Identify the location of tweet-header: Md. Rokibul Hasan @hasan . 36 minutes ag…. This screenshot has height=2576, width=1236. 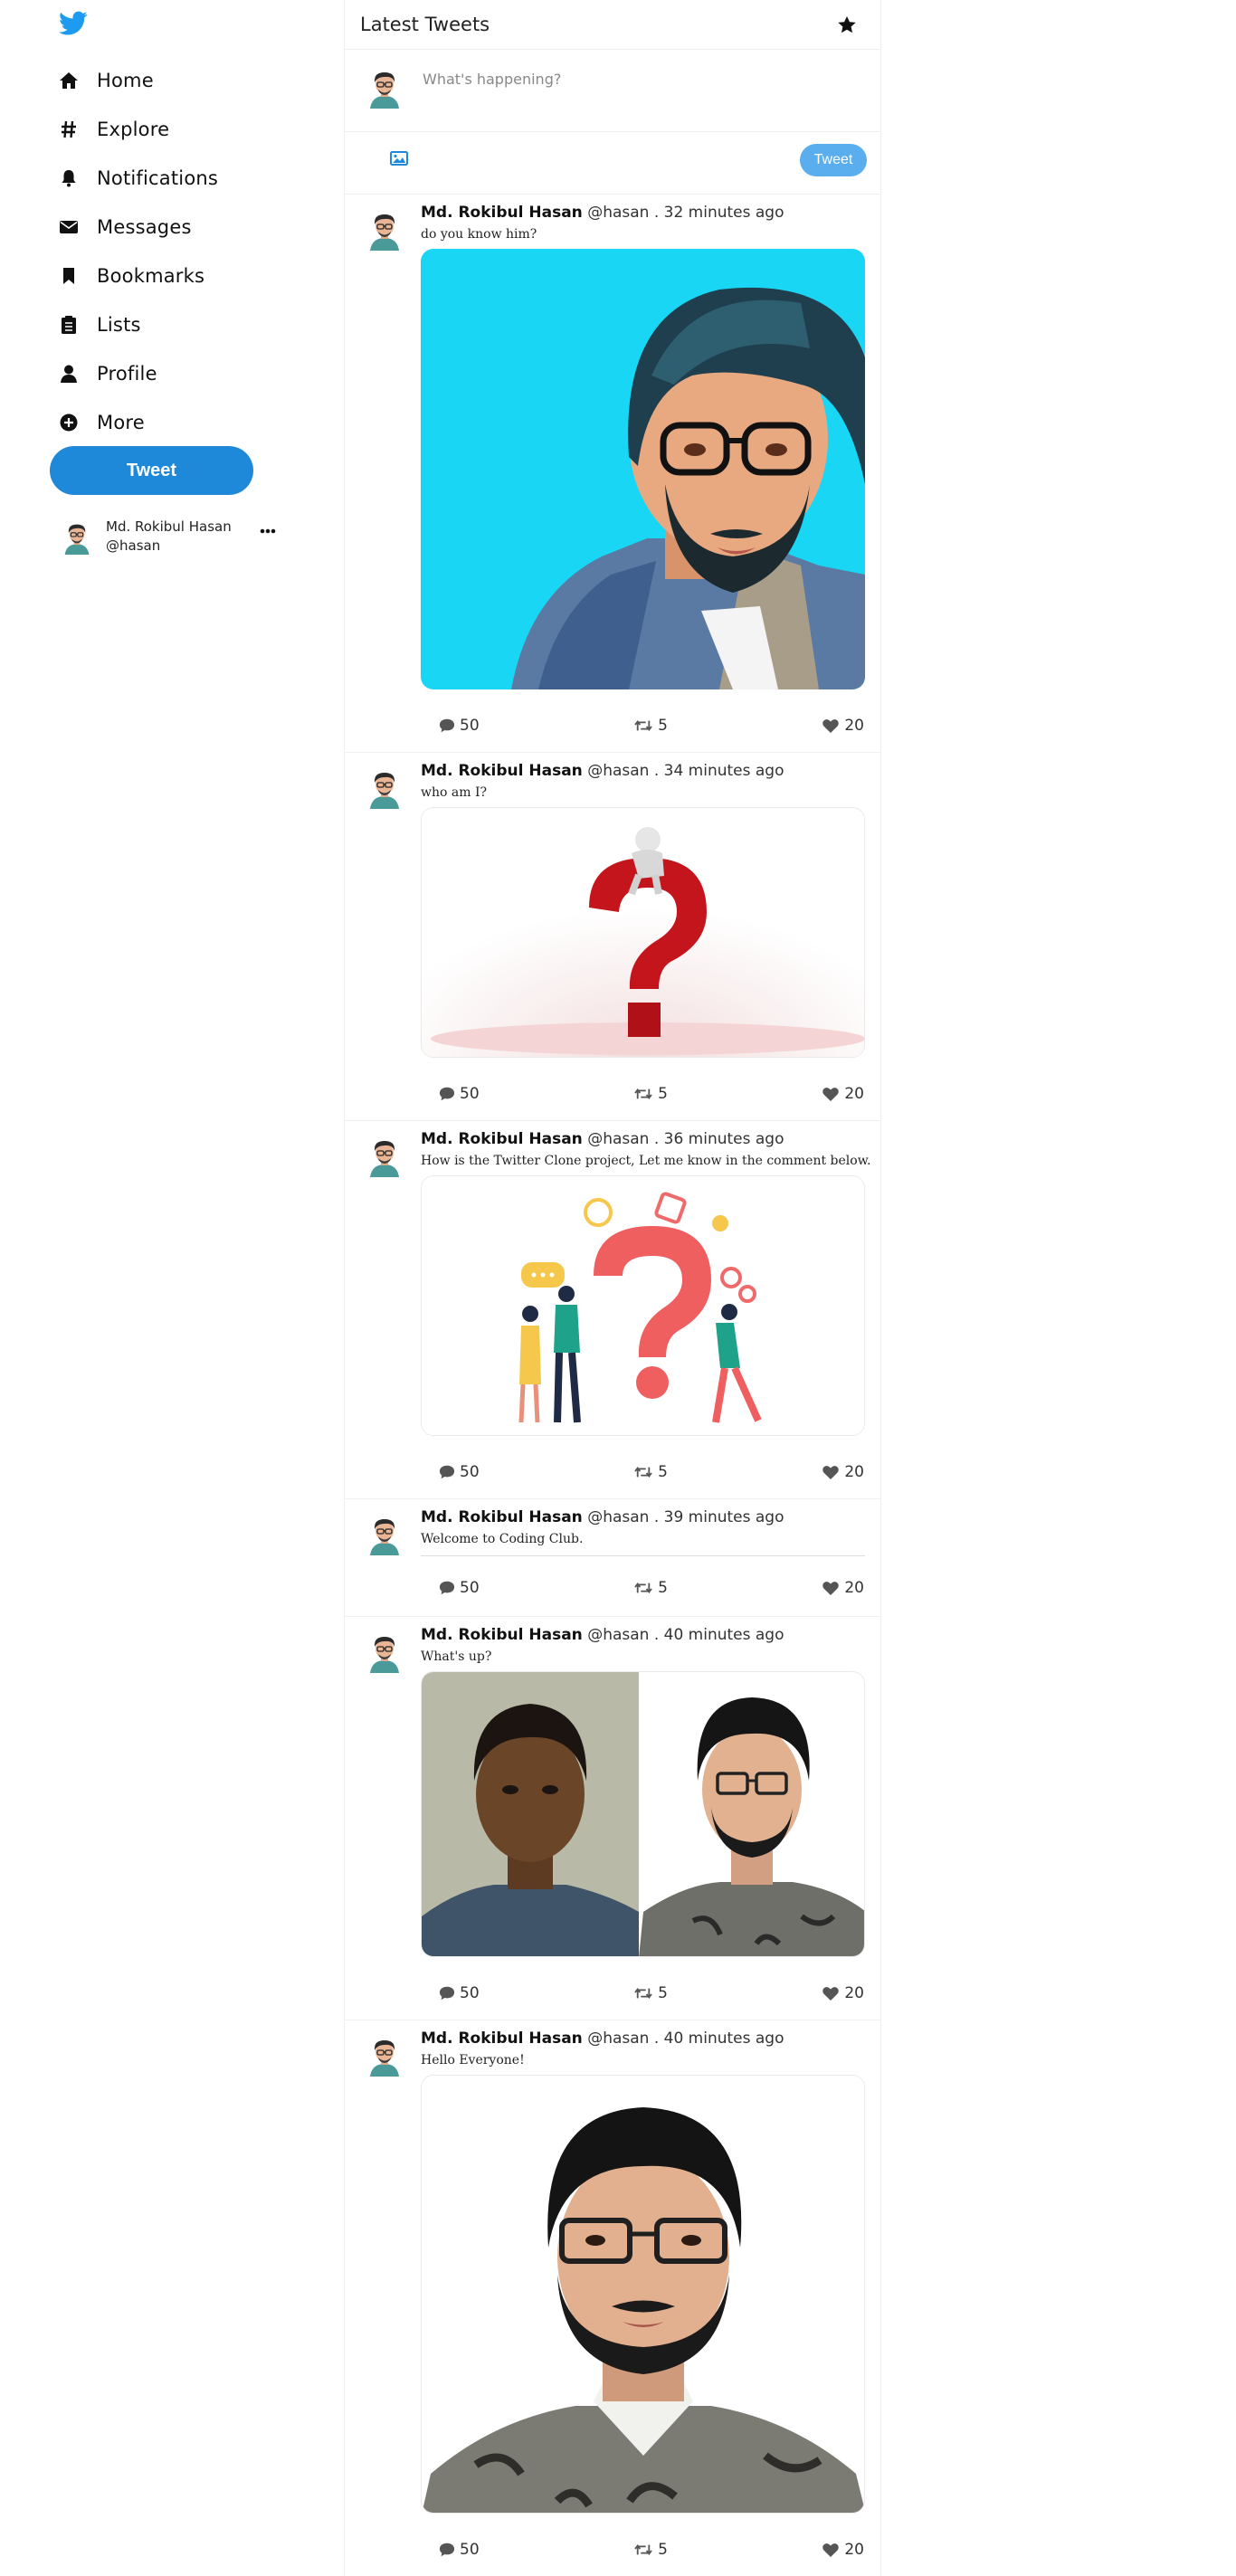
(602, 1139).